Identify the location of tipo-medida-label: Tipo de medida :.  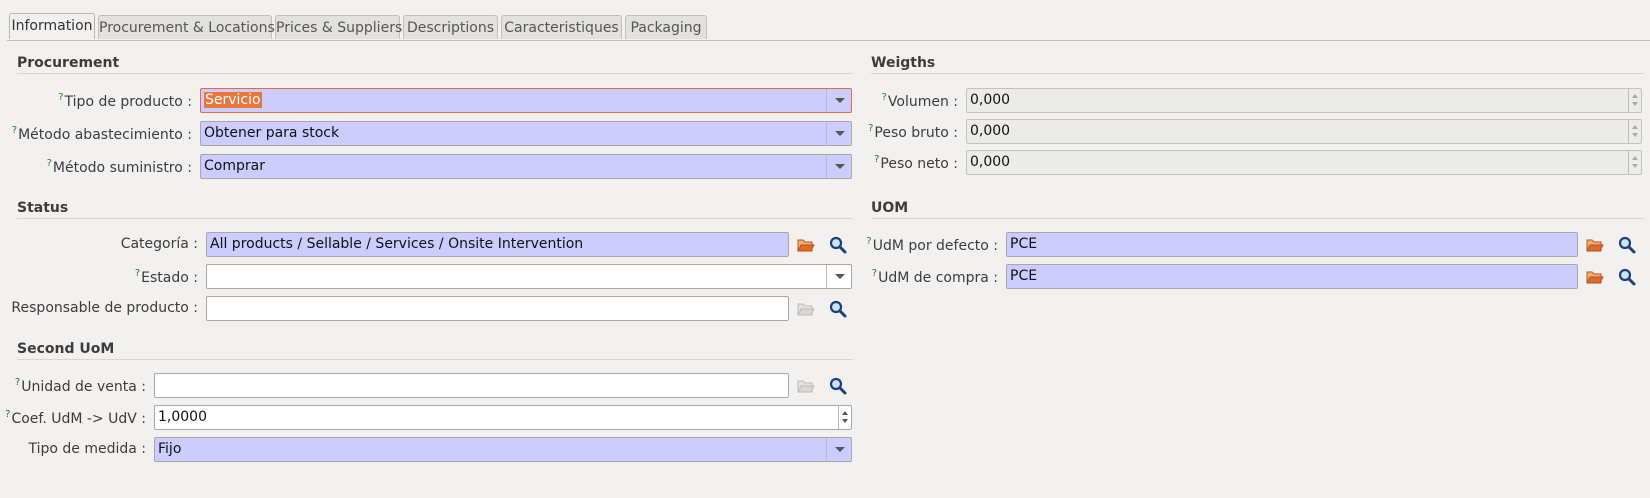
(87, 449).